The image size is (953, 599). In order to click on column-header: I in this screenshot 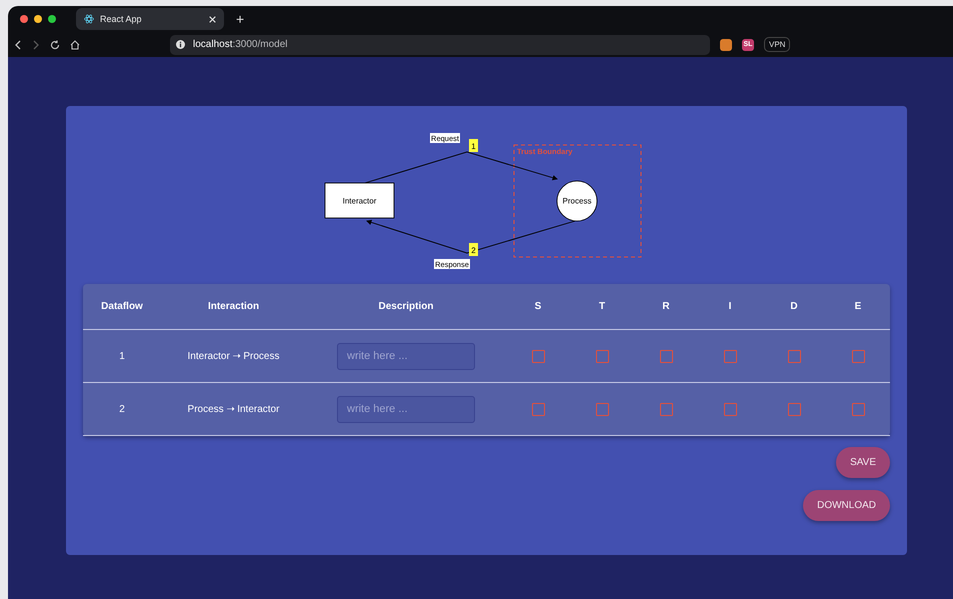, I will do `click(730, 306)`.